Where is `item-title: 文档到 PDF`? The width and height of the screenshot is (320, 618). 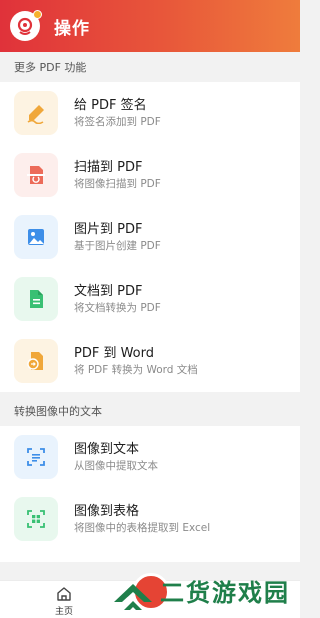
item-title: 文档到 PDF is located at coordinates (108, 291).